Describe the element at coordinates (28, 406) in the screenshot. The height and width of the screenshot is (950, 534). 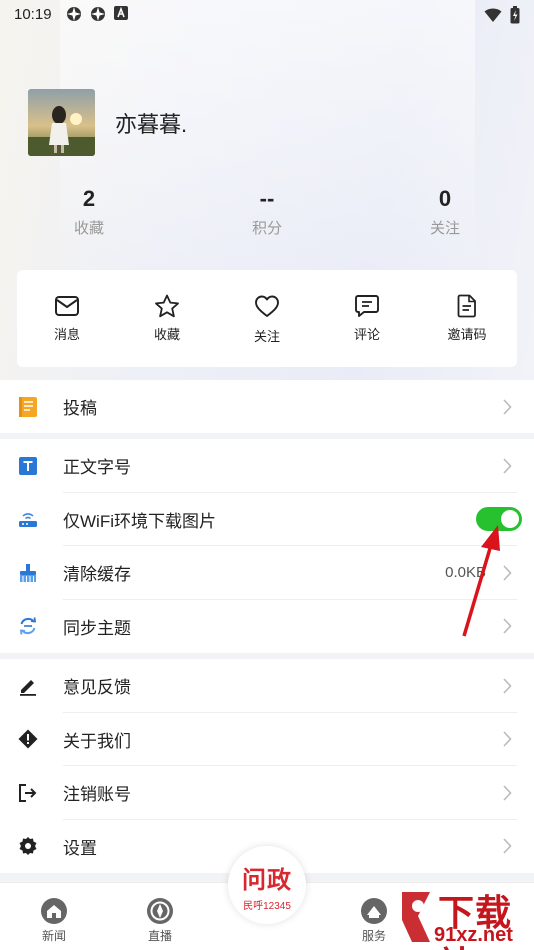
I see `notebook-icon` at that location.